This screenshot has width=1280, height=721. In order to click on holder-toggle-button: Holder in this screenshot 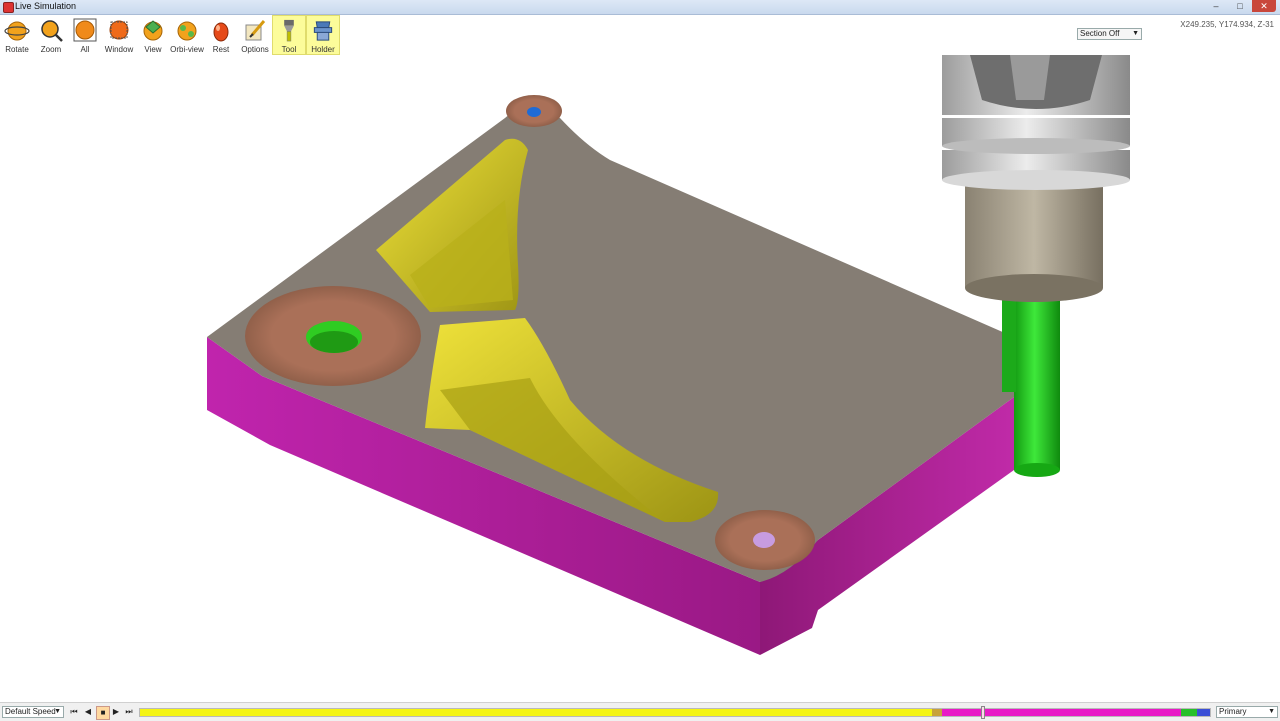, I will do `click(323, 35)`.